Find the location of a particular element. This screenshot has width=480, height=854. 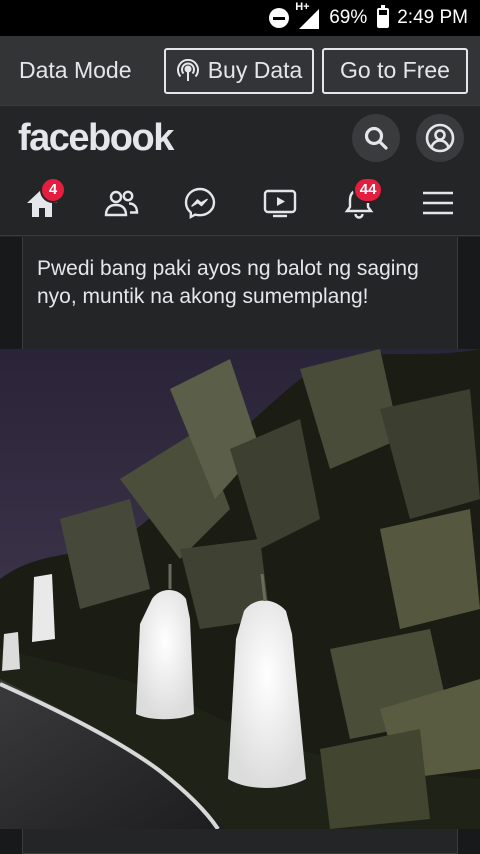

friends-icon is located at coordinates (121, 203).